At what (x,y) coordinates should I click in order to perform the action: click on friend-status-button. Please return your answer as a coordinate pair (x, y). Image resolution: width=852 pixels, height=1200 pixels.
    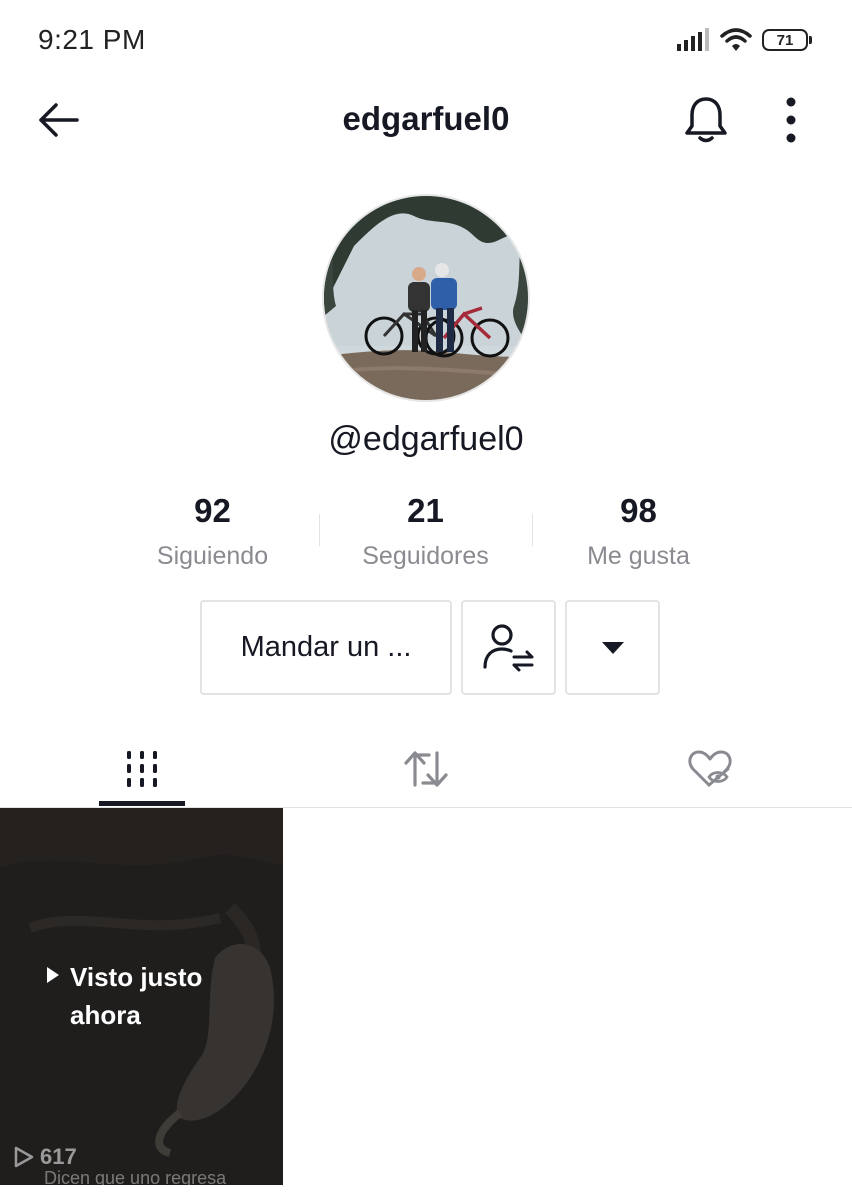
    Looking at the image, I should click on (508, 647).